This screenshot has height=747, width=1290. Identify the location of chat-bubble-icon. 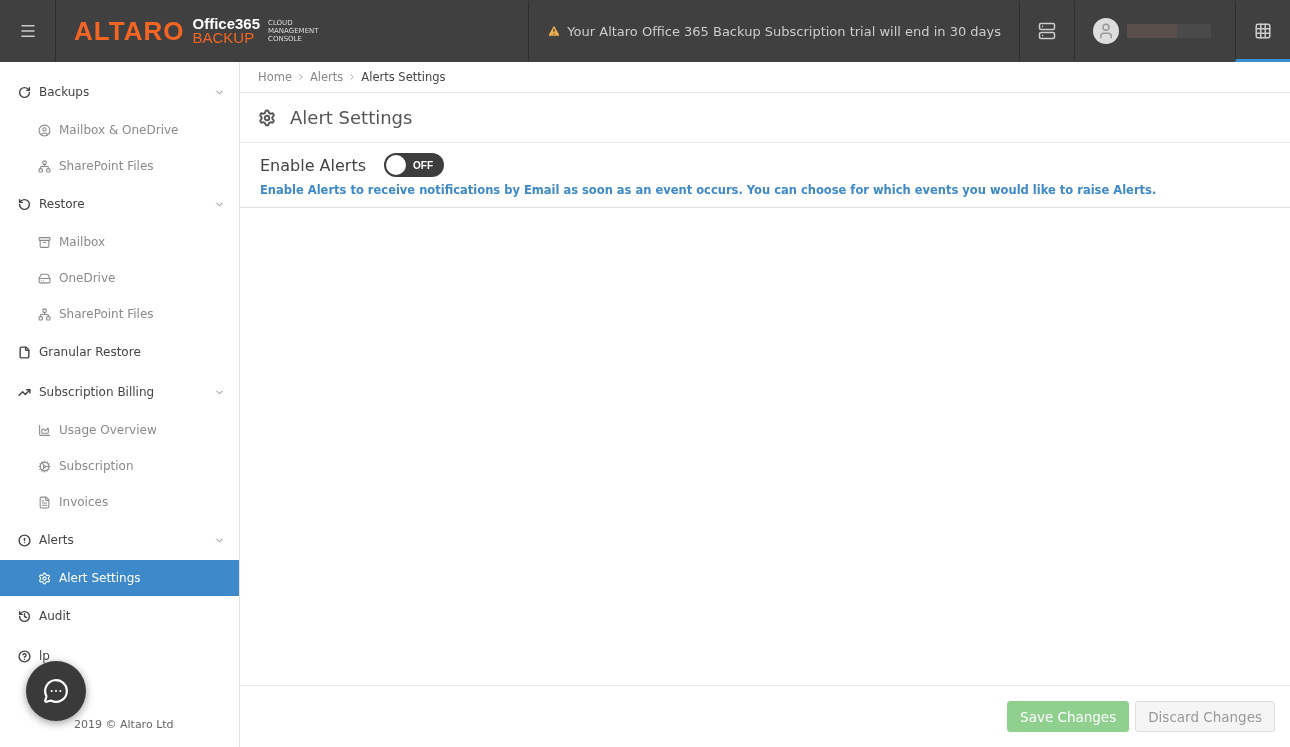
(56, 691).